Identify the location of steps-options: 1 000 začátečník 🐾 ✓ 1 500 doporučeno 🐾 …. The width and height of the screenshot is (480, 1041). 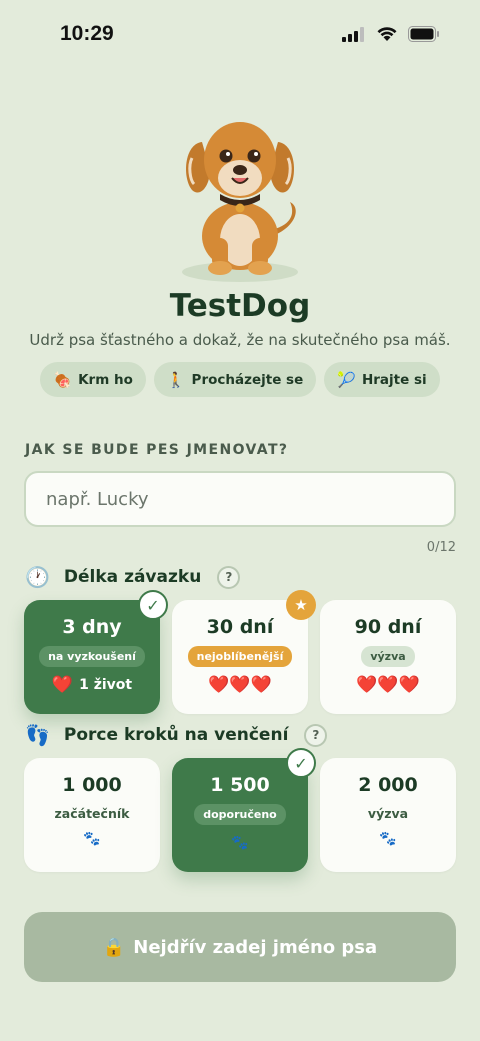
(240, 810).